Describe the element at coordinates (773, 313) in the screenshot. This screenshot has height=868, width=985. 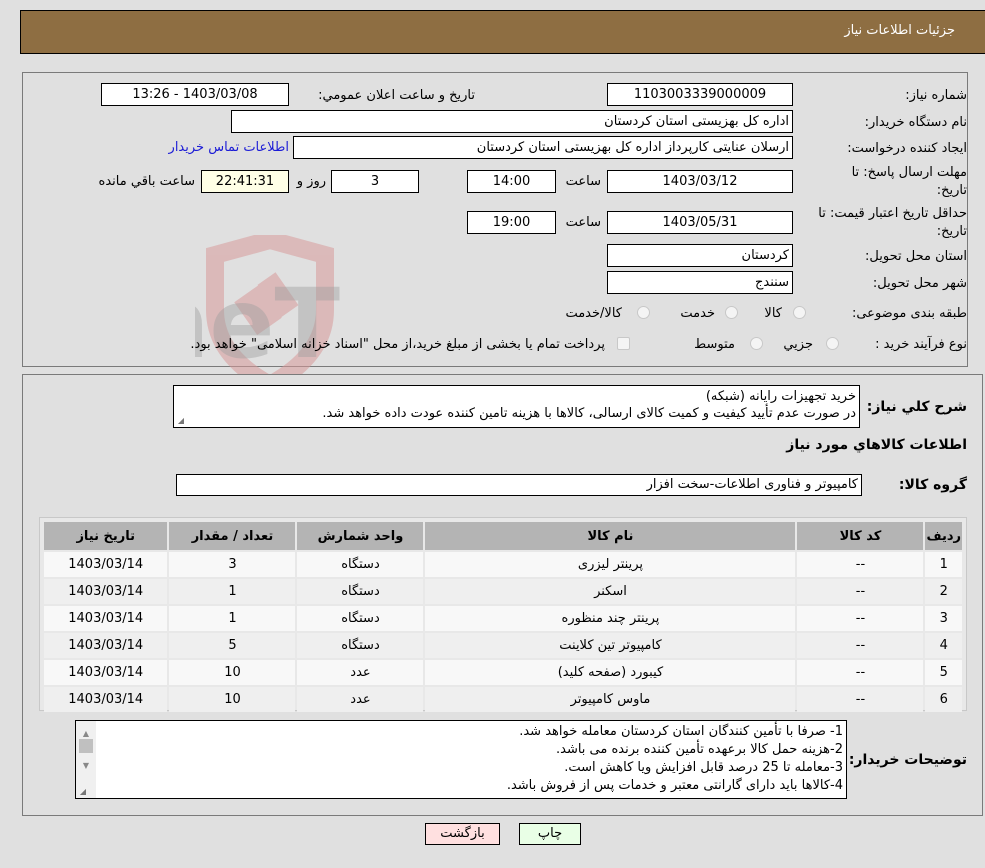
I see `category-option-goods: کالا` at that location.